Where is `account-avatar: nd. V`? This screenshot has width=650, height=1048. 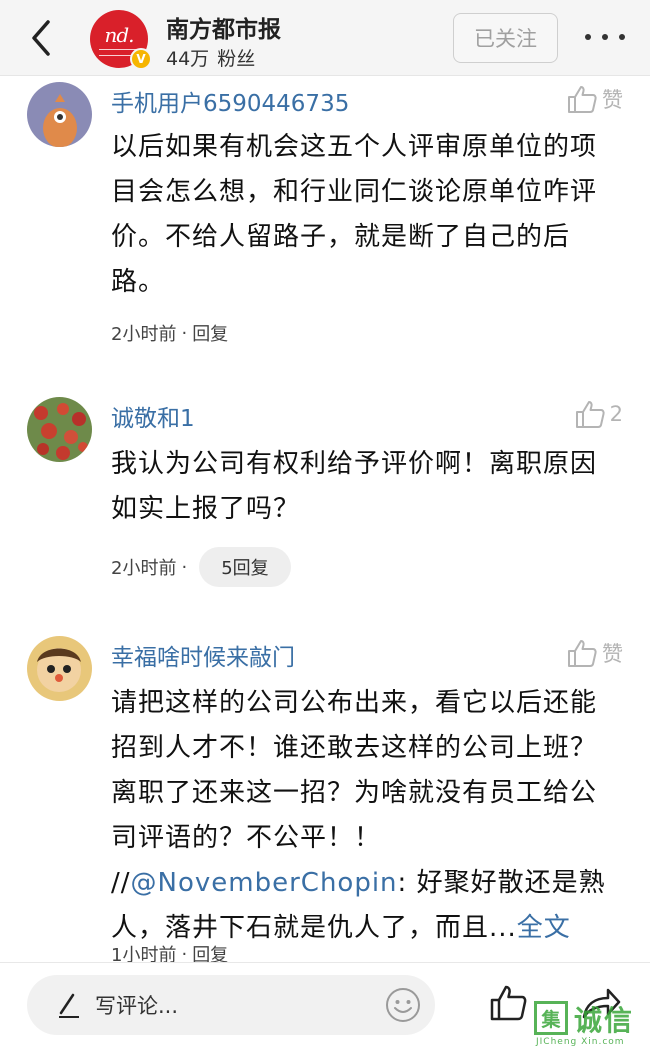 account-avatar: nd. V is located at coordinates (121, 40).